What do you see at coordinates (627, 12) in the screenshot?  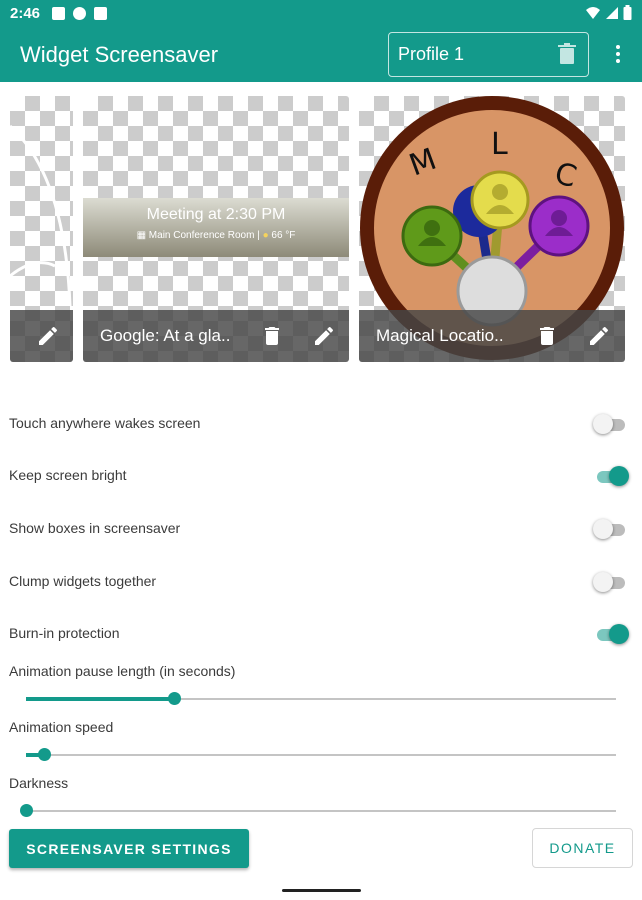 I see `battery-icon` at bounding box center [627, 12].